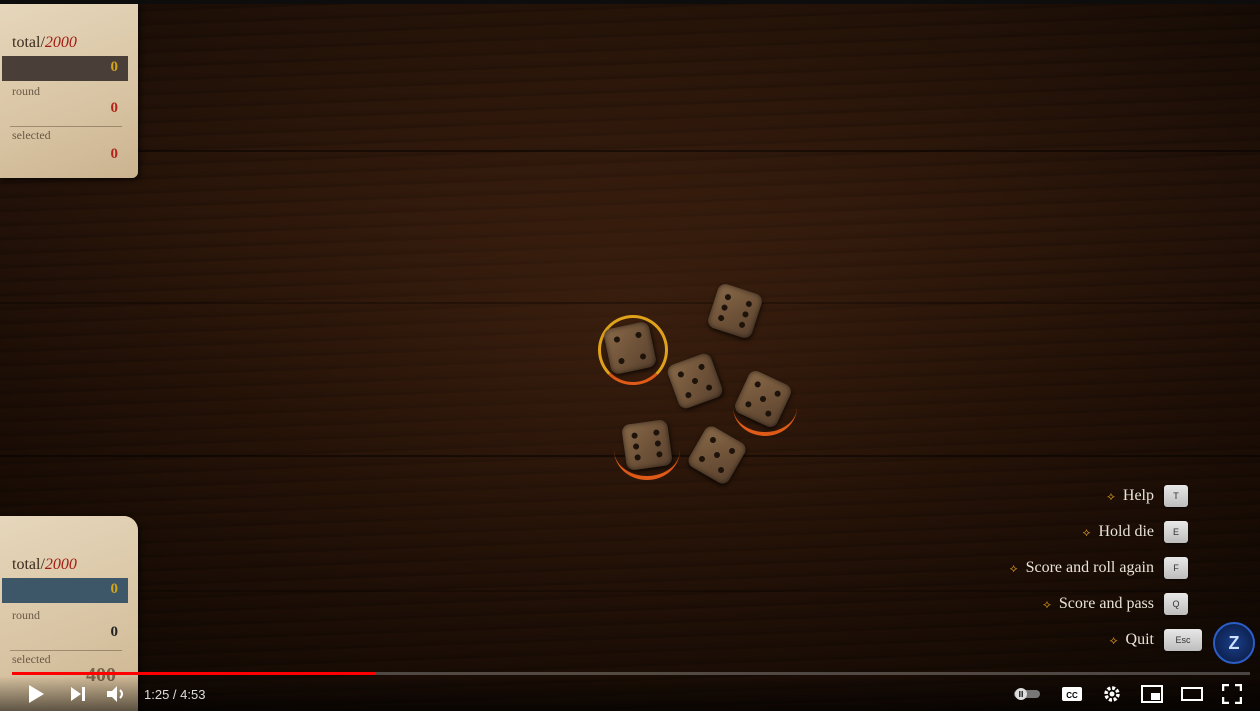 The width and height of the screenshot is (1260, 711). I want to click on key-badge: E, so click(1176, 532).